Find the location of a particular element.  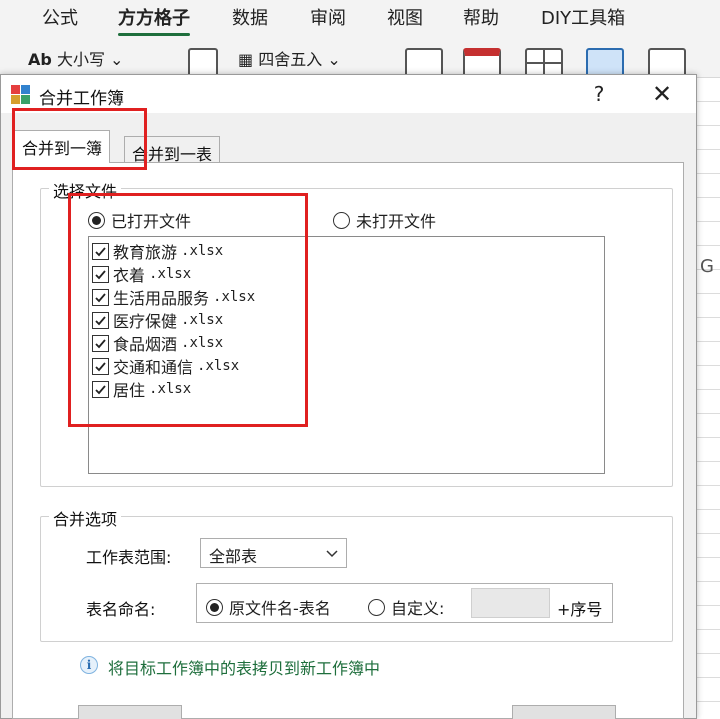

ribbon-tab-formulas: 公式 is located at coordinates (60, 17).